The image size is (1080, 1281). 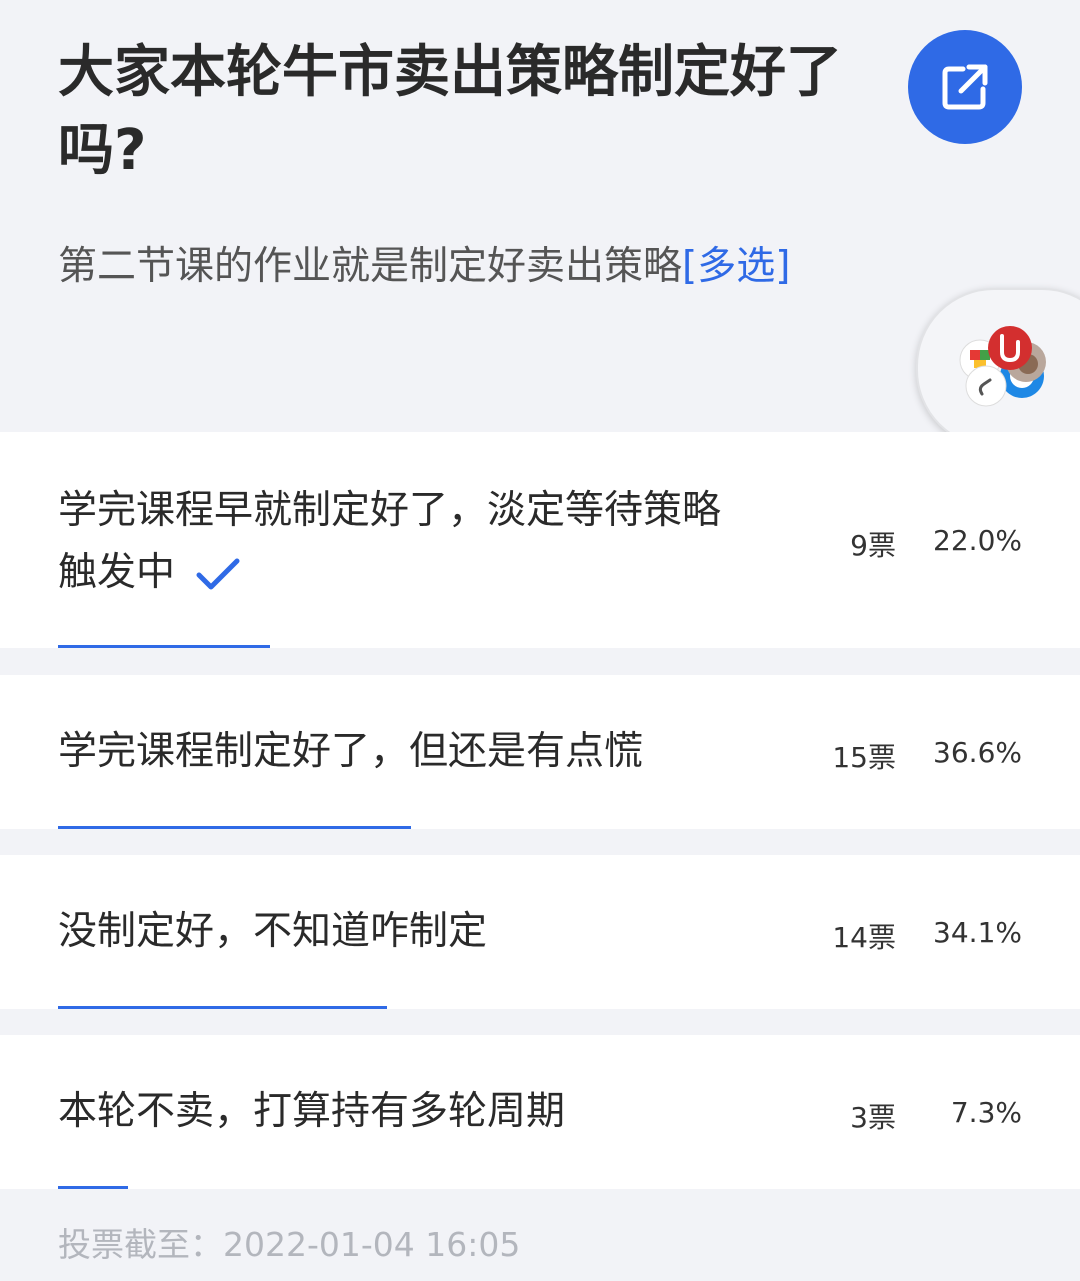 What do you see at coordinates (289, 1244) in the screenshot?
I see `vote-deadline: 投票截至：2022-01-04 16:05` at bounding box center [289, 1244].